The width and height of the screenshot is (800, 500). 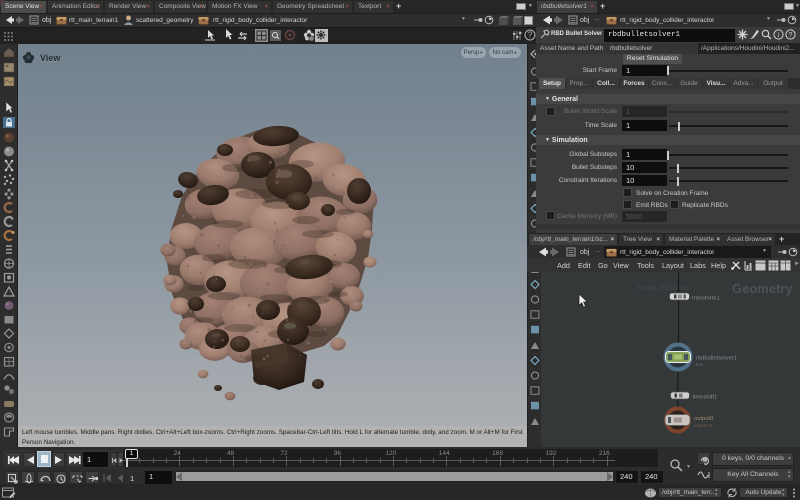 I want to click on svg-text: output0, so click(x=703, y=419).